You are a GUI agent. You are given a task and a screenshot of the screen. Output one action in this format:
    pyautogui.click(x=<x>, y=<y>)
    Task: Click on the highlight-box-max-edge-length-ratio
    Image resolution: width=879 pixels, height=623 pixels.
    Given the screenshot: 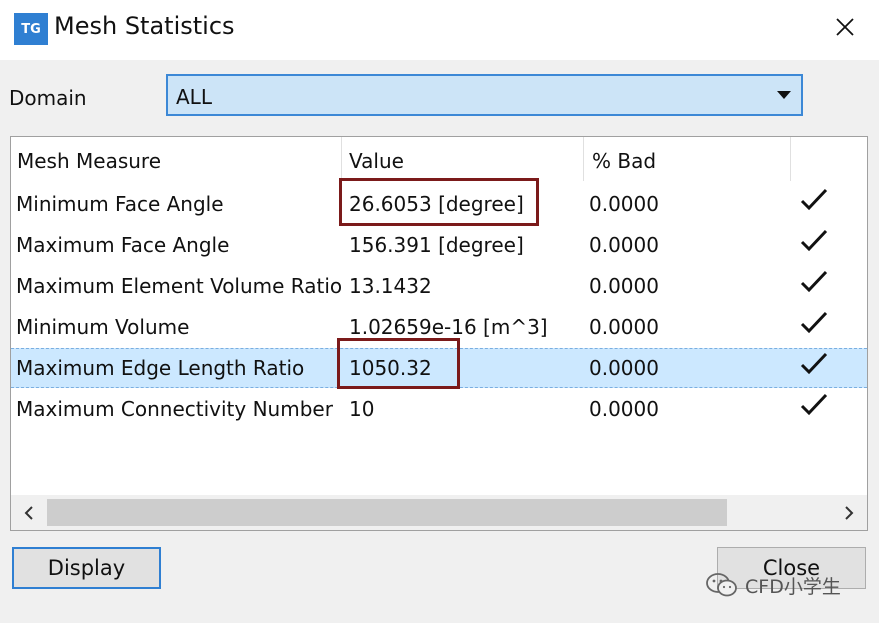 What is the action you would take?
    pyautogui.click(x=398, y=363)
    